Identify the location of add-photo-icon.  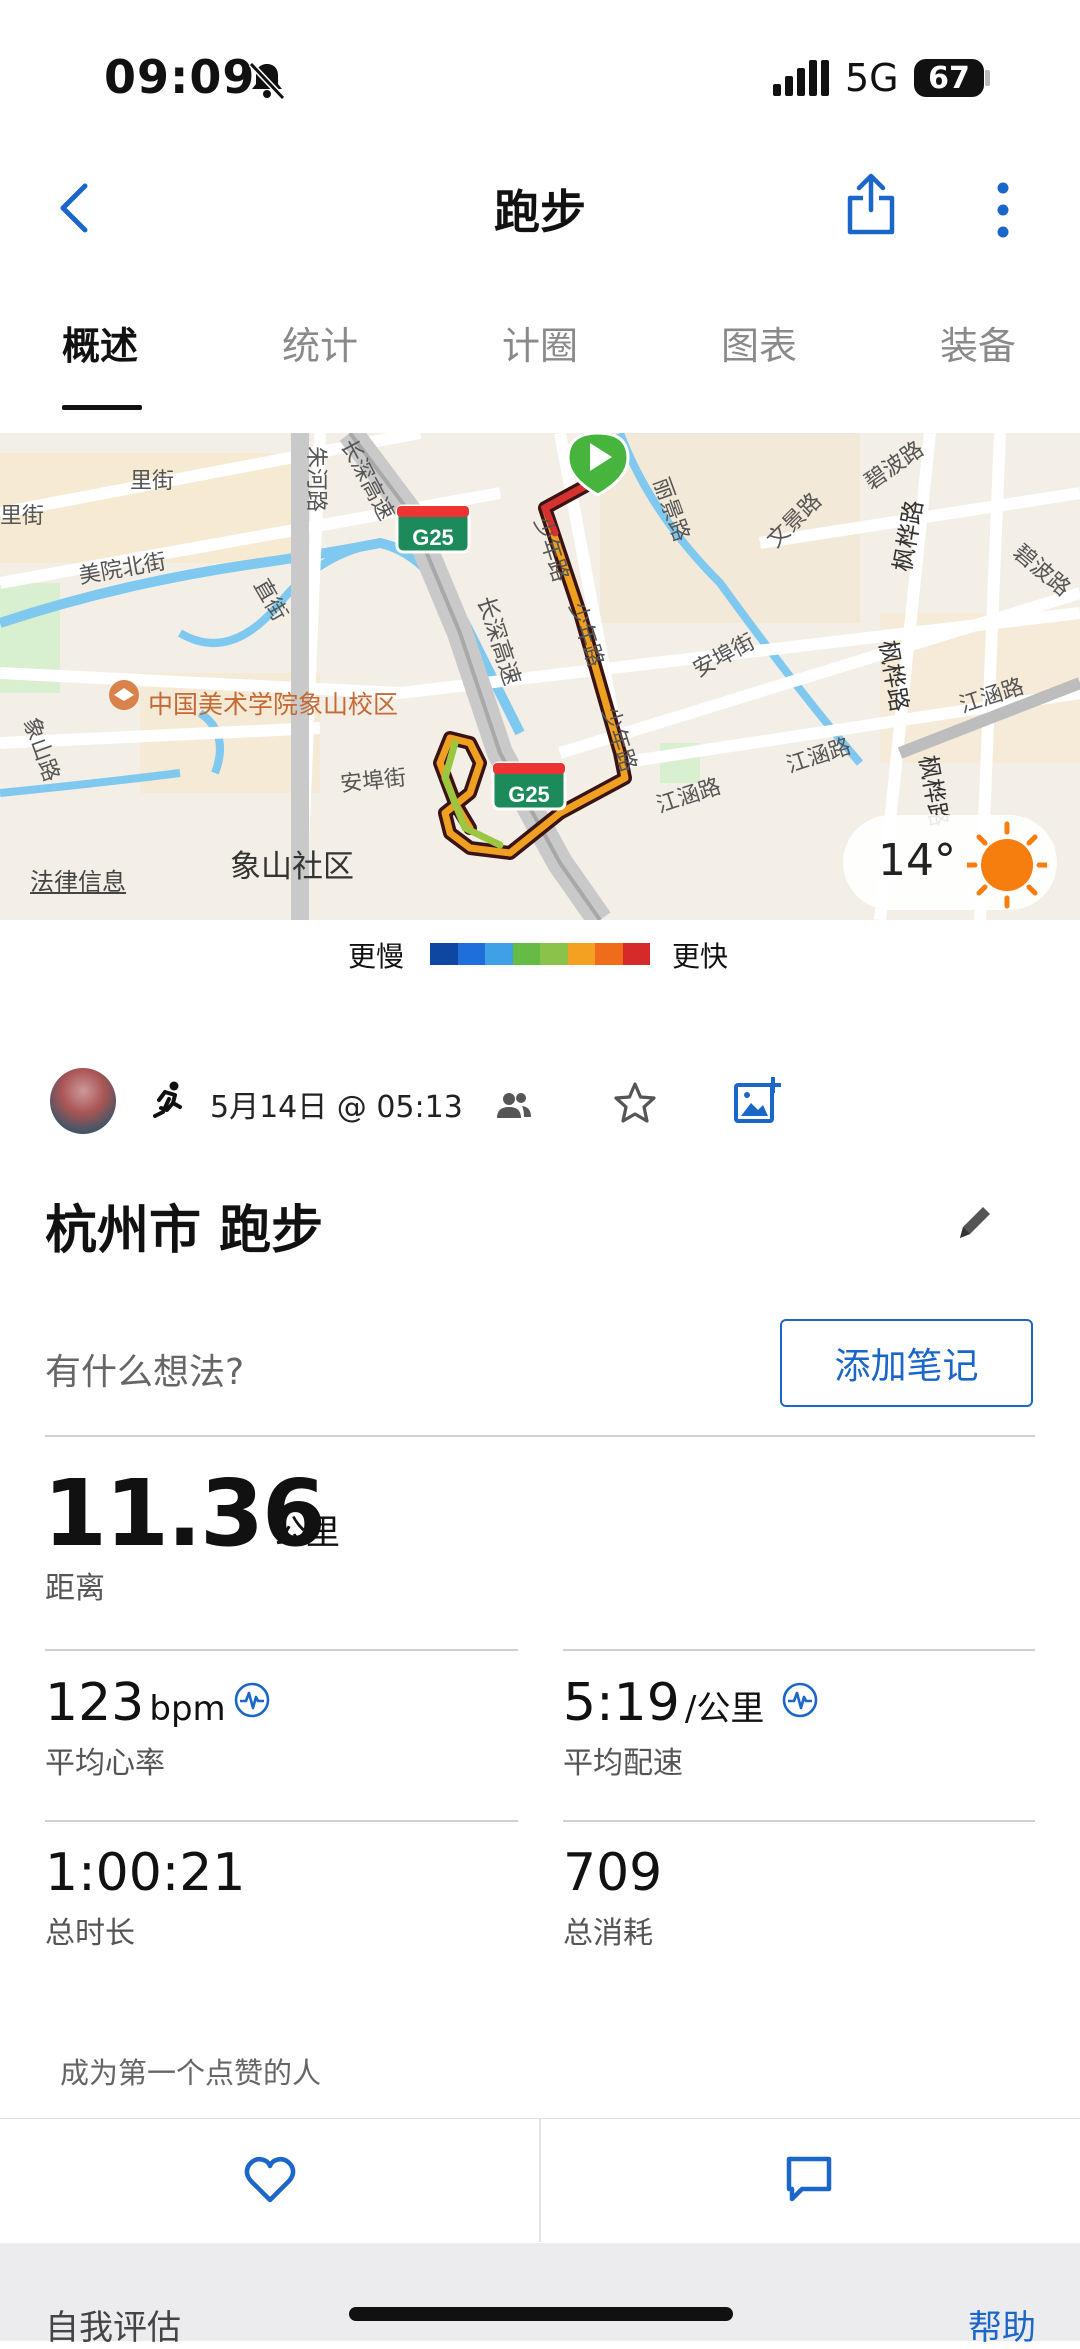
(758, 1100).